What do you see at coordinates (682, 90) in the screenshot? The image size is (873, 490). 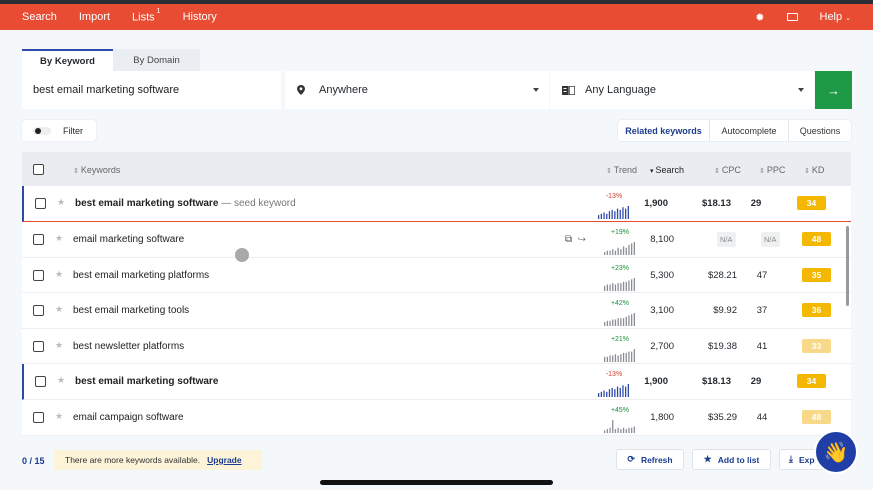 I see `language-select: Any Language` at bounding box center [682, 90].